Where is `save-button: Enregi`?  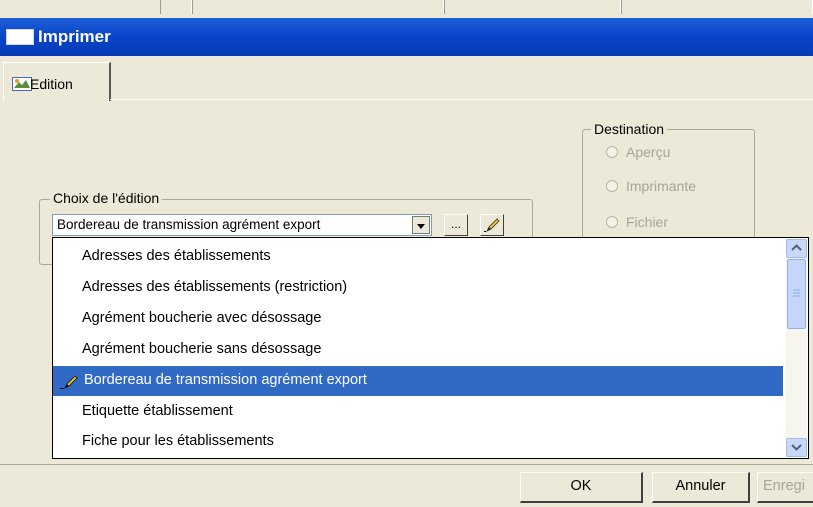 save-button: Enregi is located at coordinates (785, 487).